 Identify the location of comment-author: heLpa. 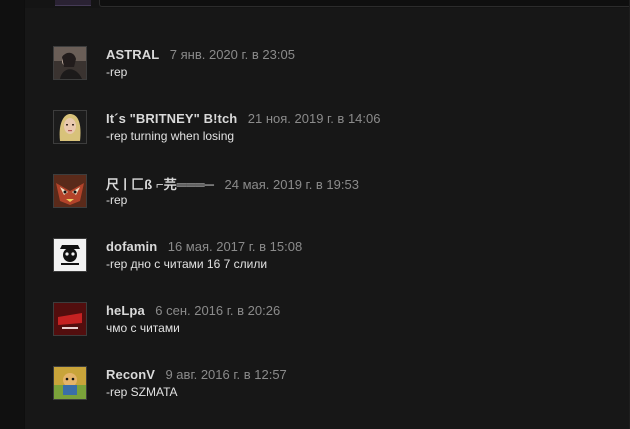
(125, 310).